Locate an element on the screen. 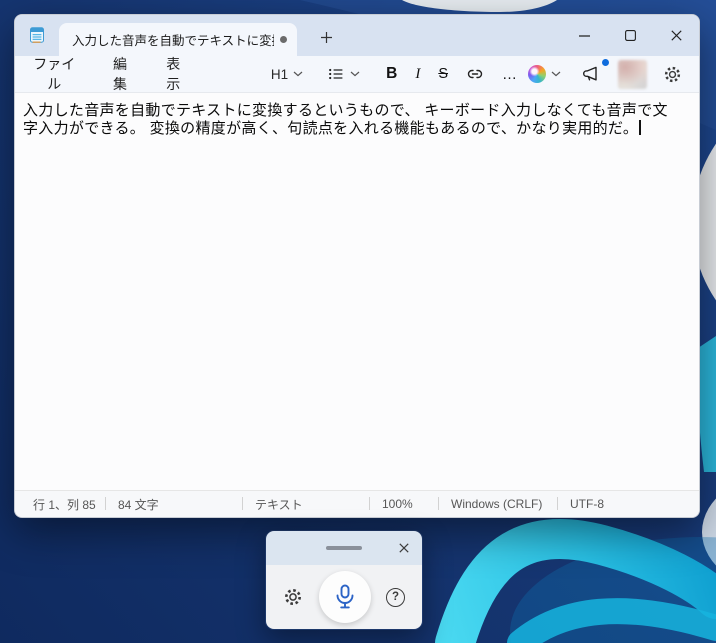 The height and width of the screenshot is (643, 716). document-tab: 入力した音声を自動でテキストに変換する is located at coordinates (178, 39).